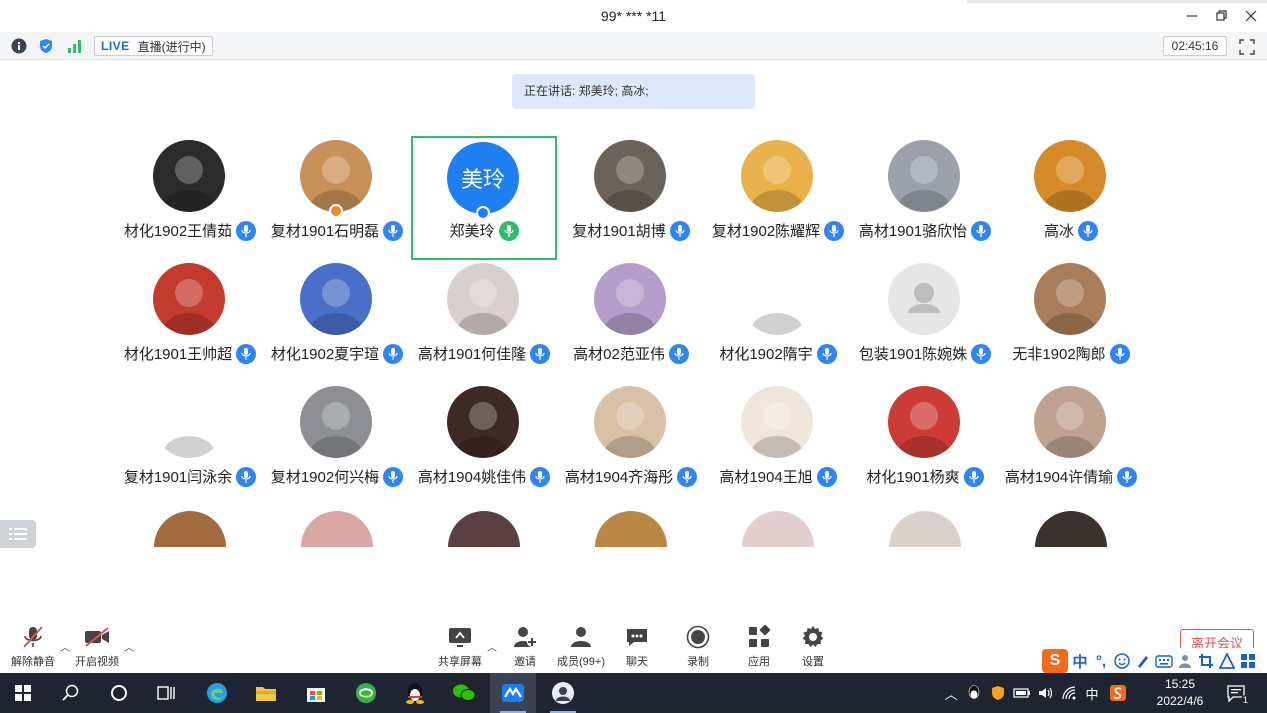 The width and height of the screenshot is (1267, 713). I want to click on participant-name: 复材1902陈耀辉, so click(766, 231).